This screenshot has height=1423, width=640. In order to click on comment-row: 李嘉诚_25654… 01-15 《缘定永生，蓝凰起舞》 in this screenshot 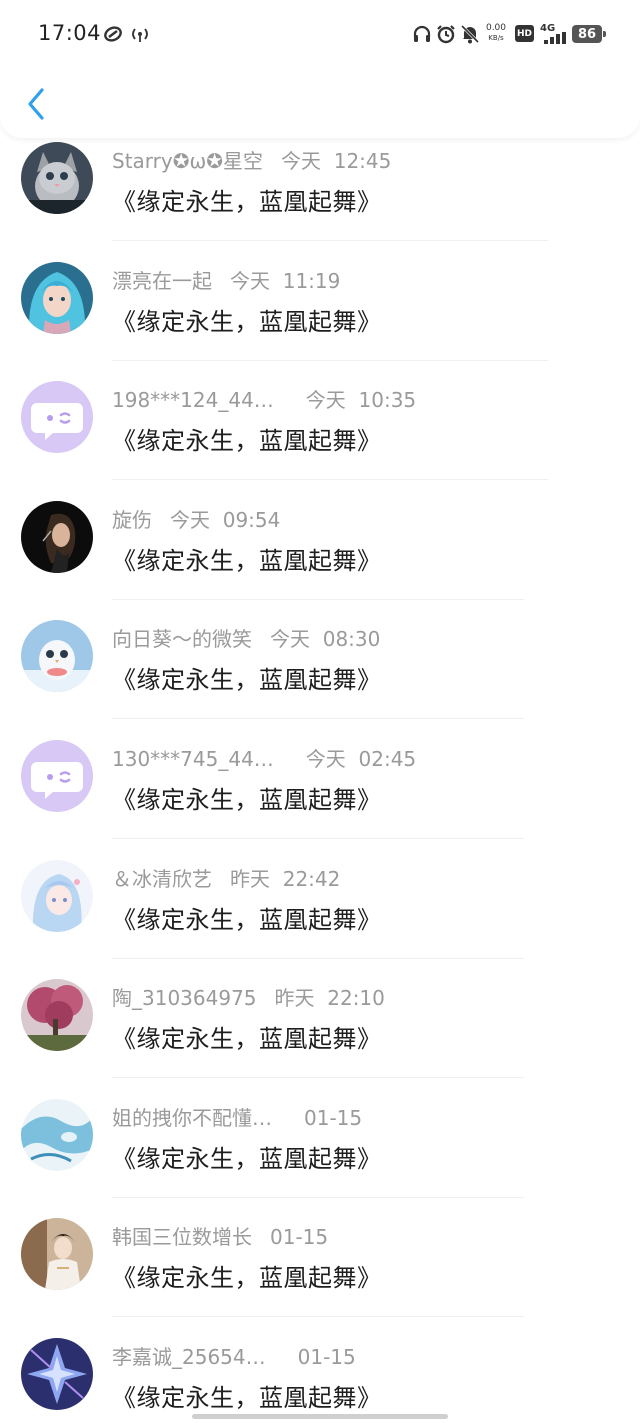, I will do `click(320, 1379)`.